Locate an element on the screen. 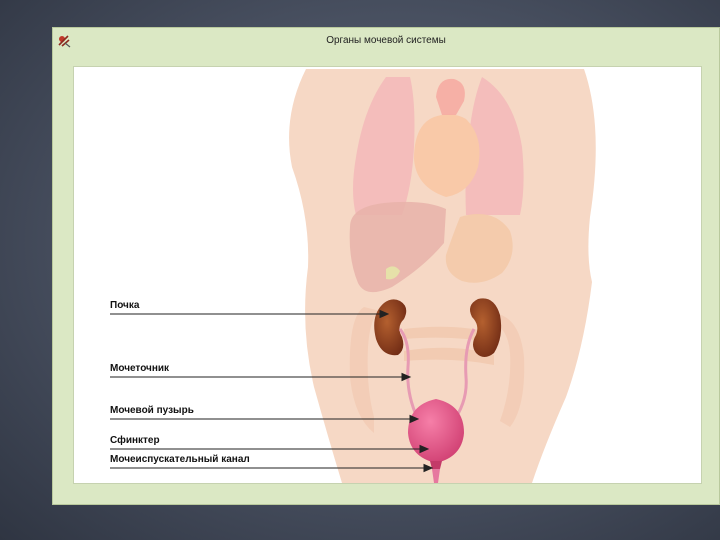 This screenshot has width=720, height=540. app-emblem-icon is located at coordinates (64, 41).